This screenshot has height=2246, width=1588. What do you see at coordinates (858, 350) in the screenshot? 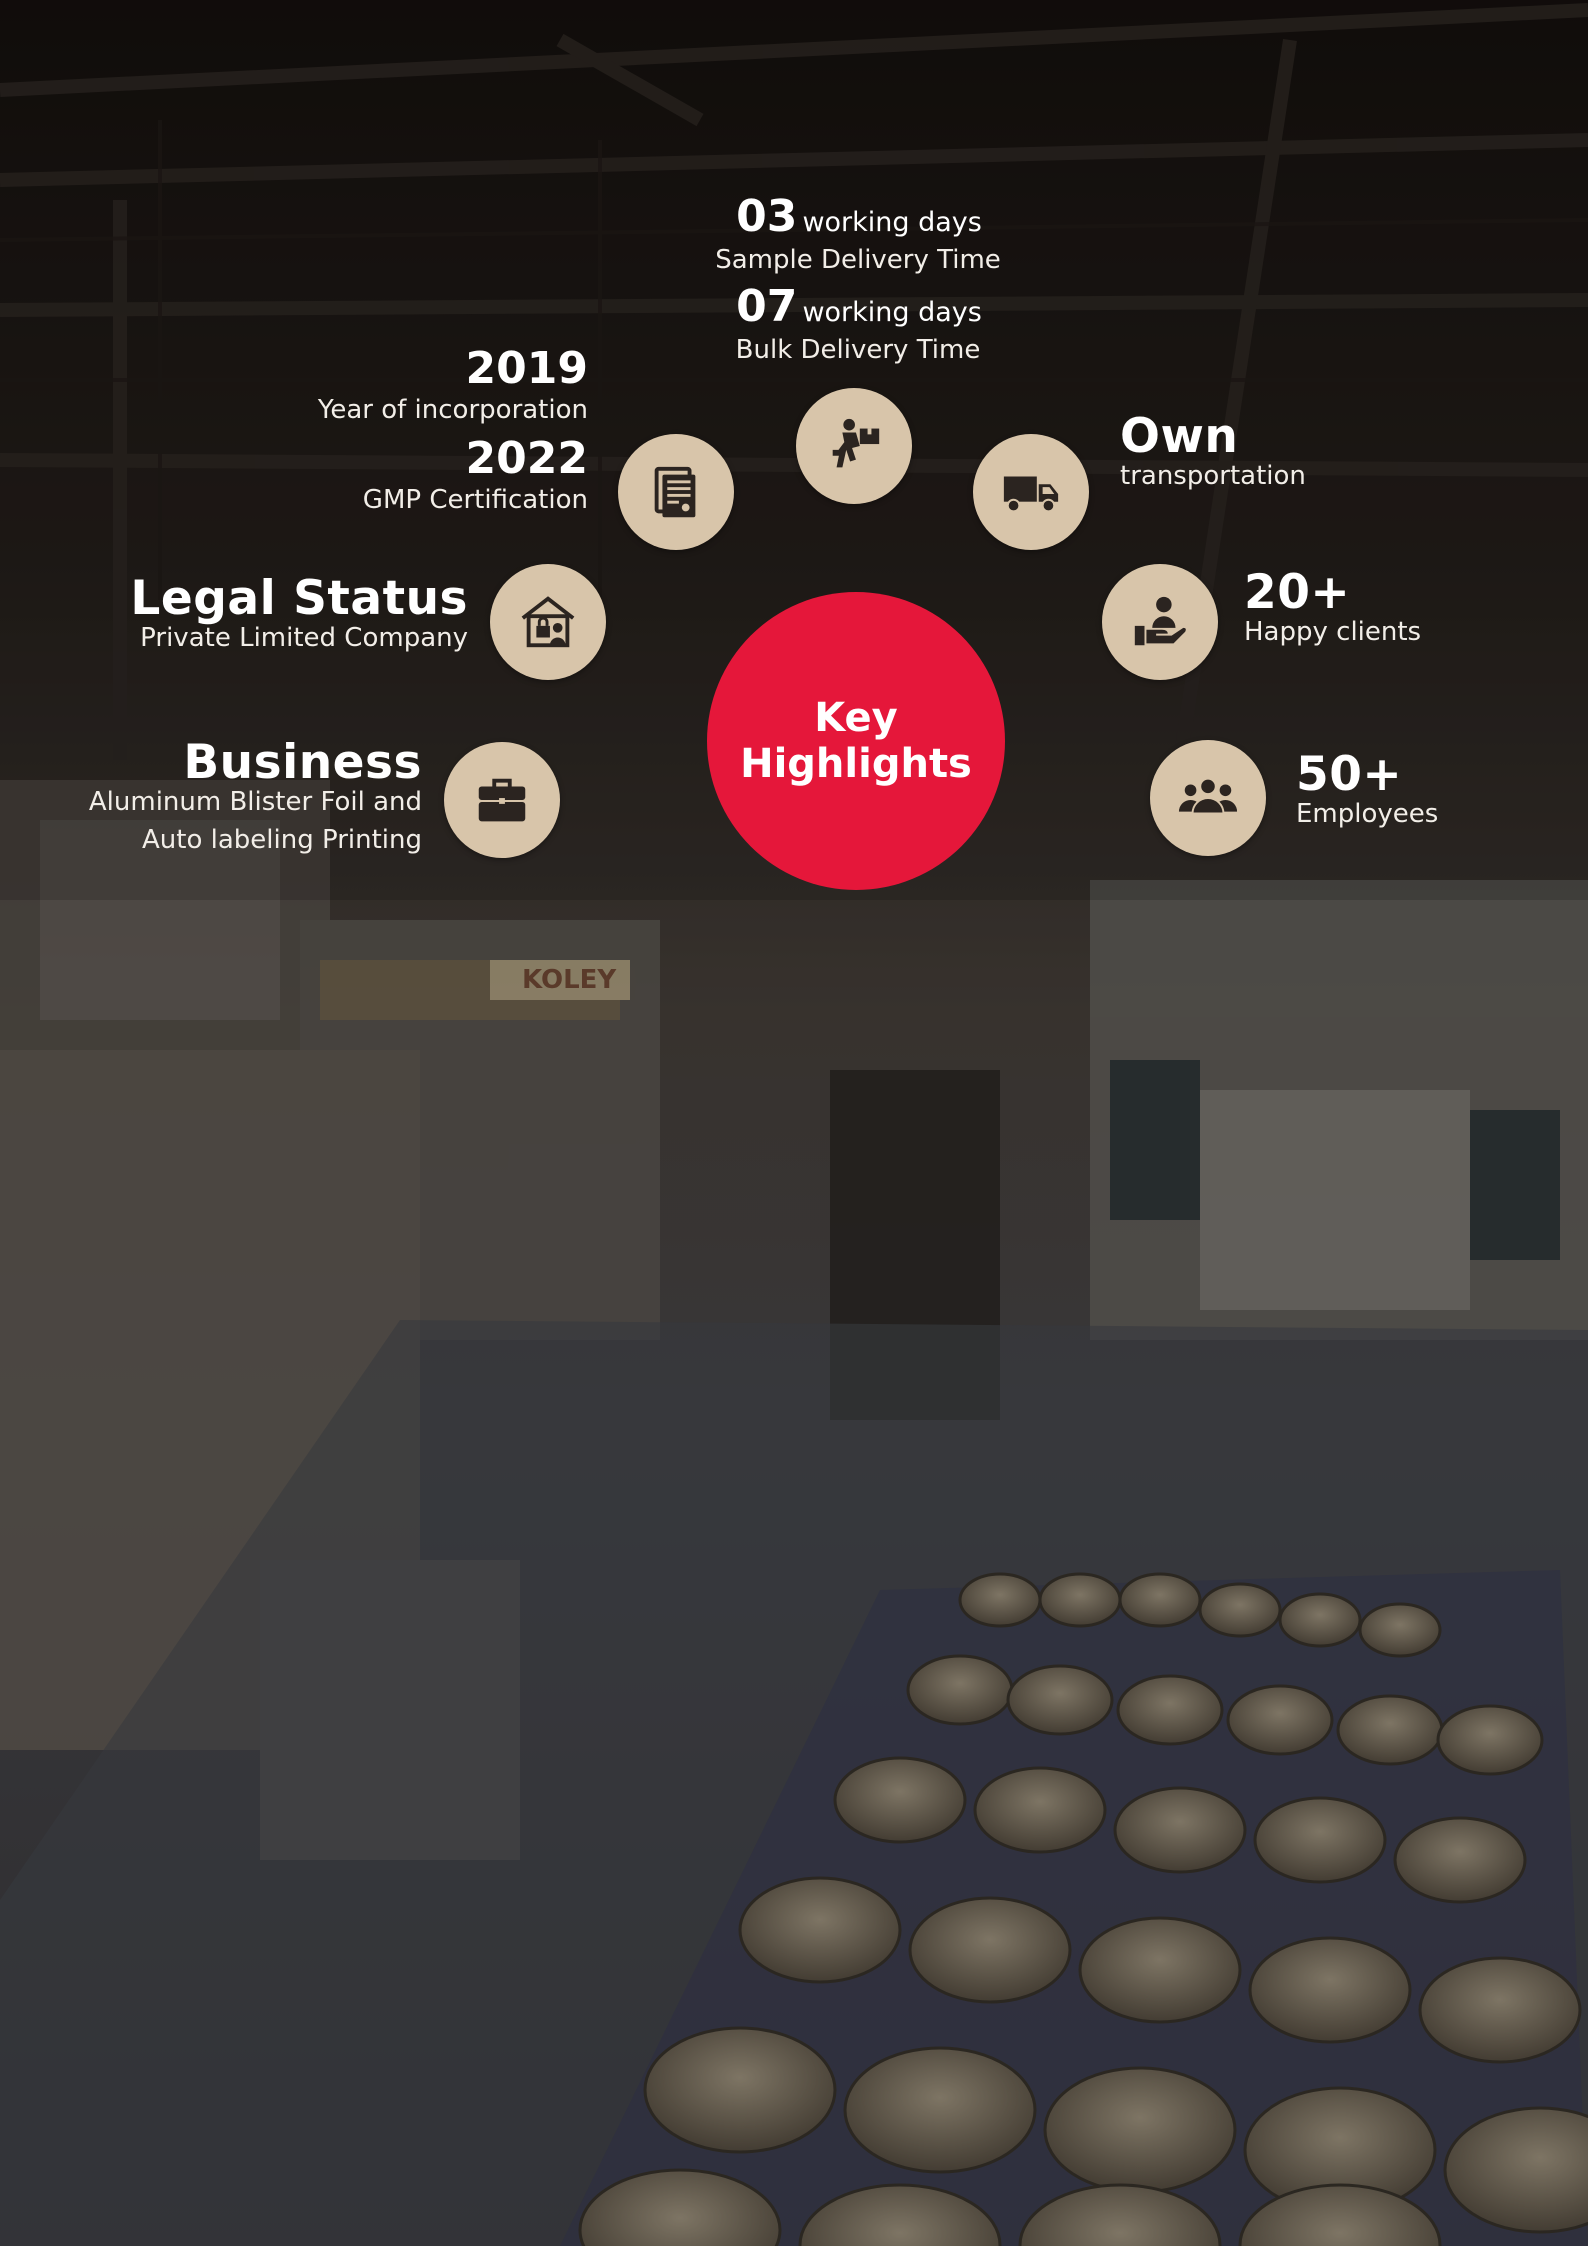
I see `bulk-delivery-label: Bulk Delivery Time` at bounding box center [858, 350].